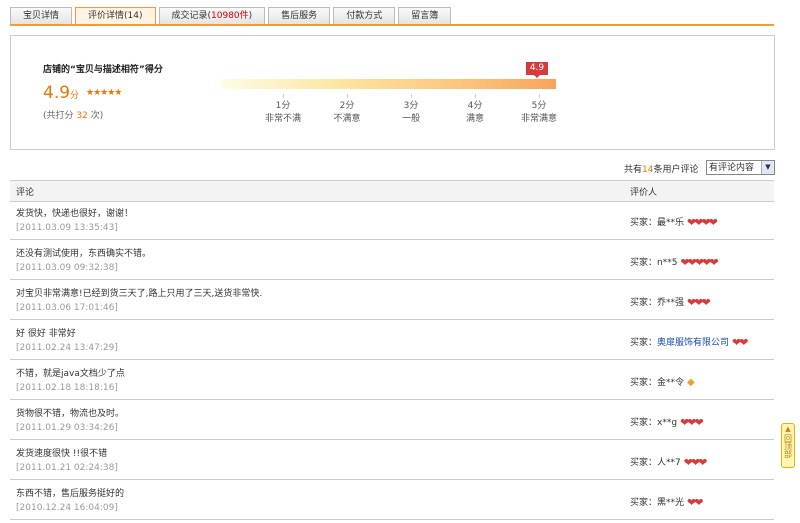  I want to click on score-total-suffix: 次), so click(97, 116).